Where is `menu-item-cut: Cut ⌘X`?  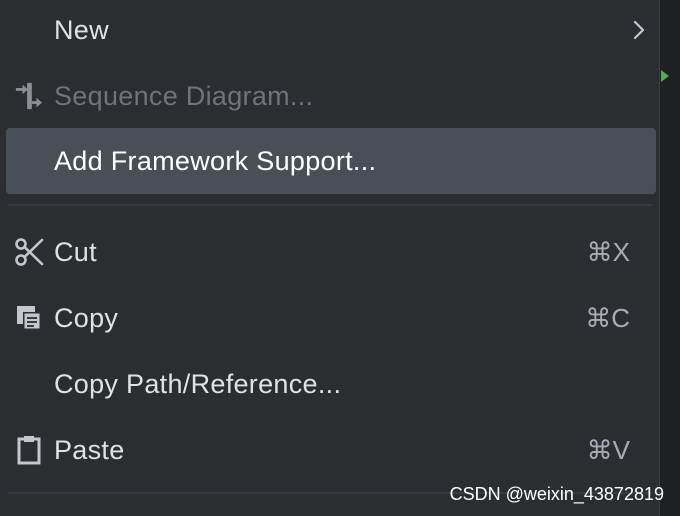 menu-item-cut: Cut ⌘X is located at coordinates (331, 252).